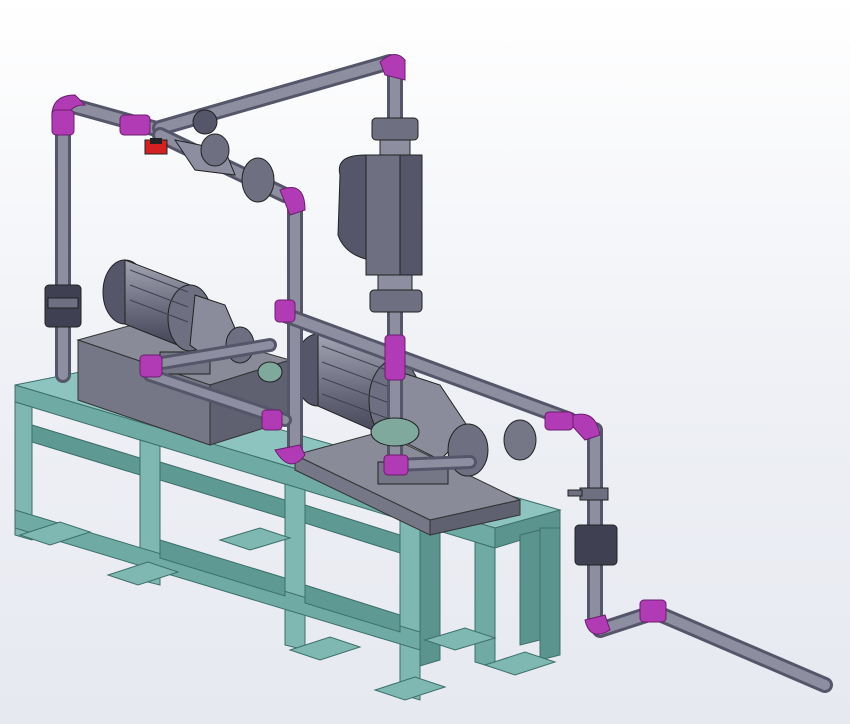  What do you see at coordinates (156, 146) in the screenshot?
I see `shutoff-valve` at bounding box center [156, 146].